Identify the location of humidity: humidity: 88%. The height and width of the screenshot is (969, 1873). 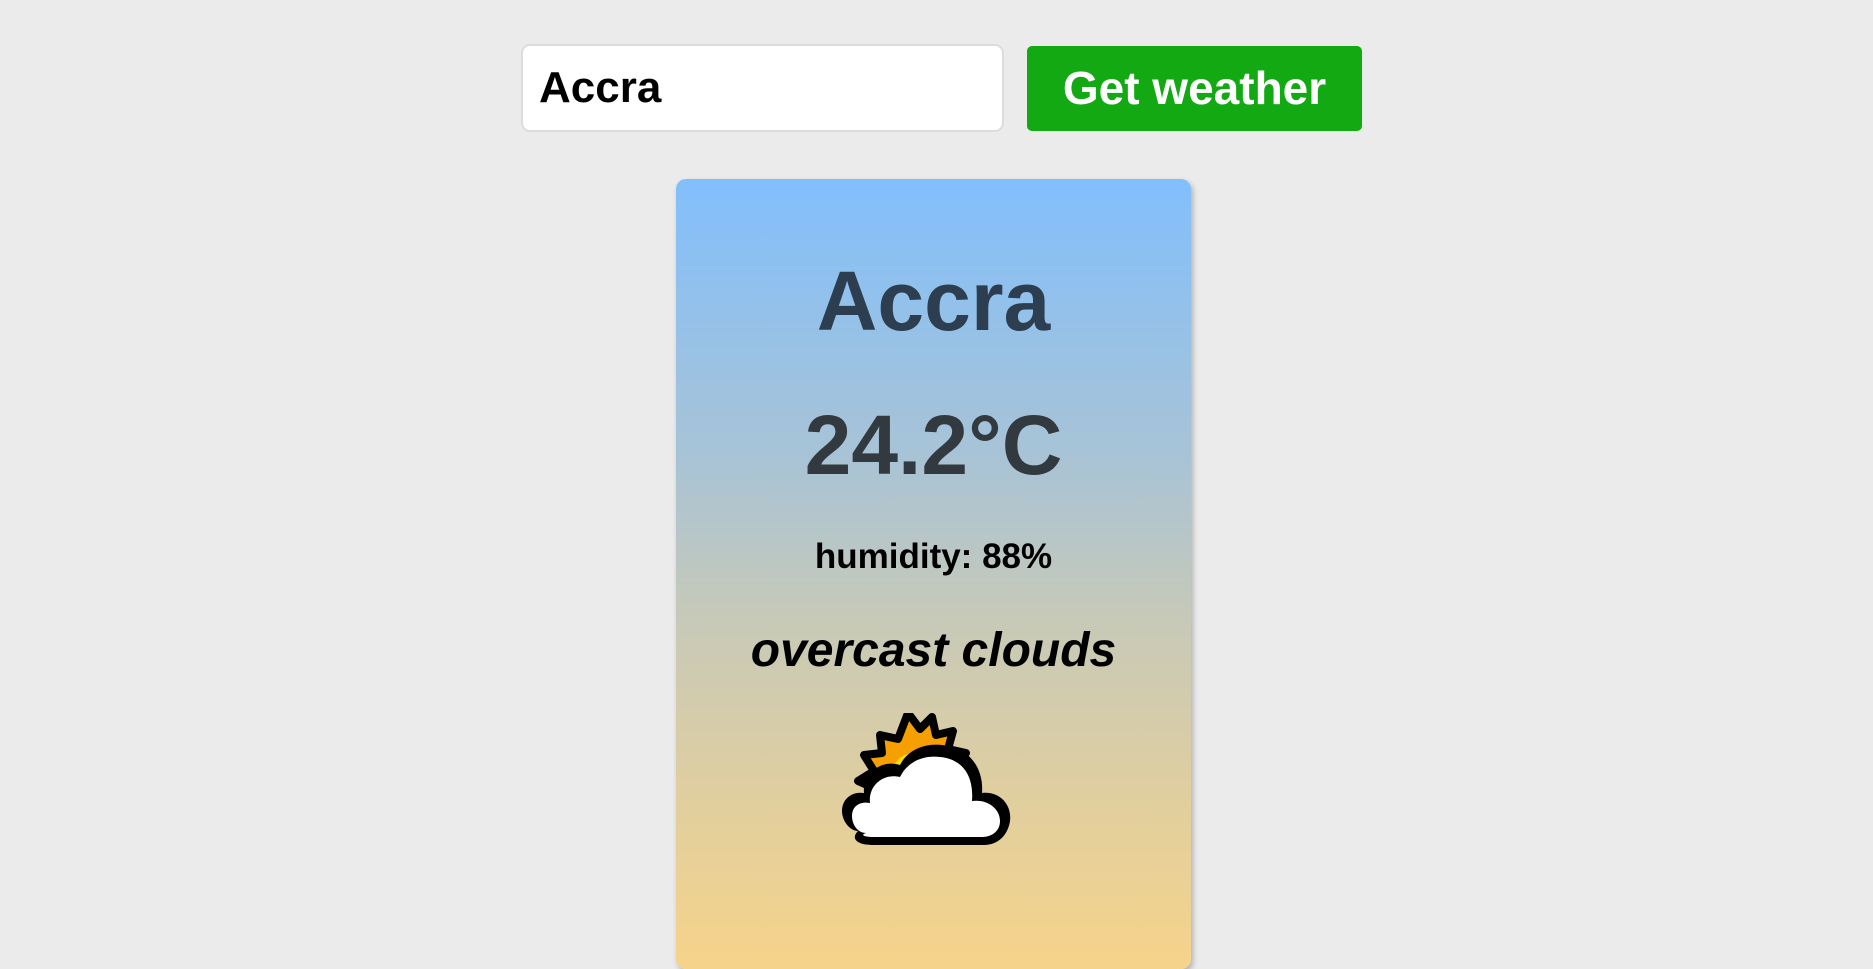
(933, 556).